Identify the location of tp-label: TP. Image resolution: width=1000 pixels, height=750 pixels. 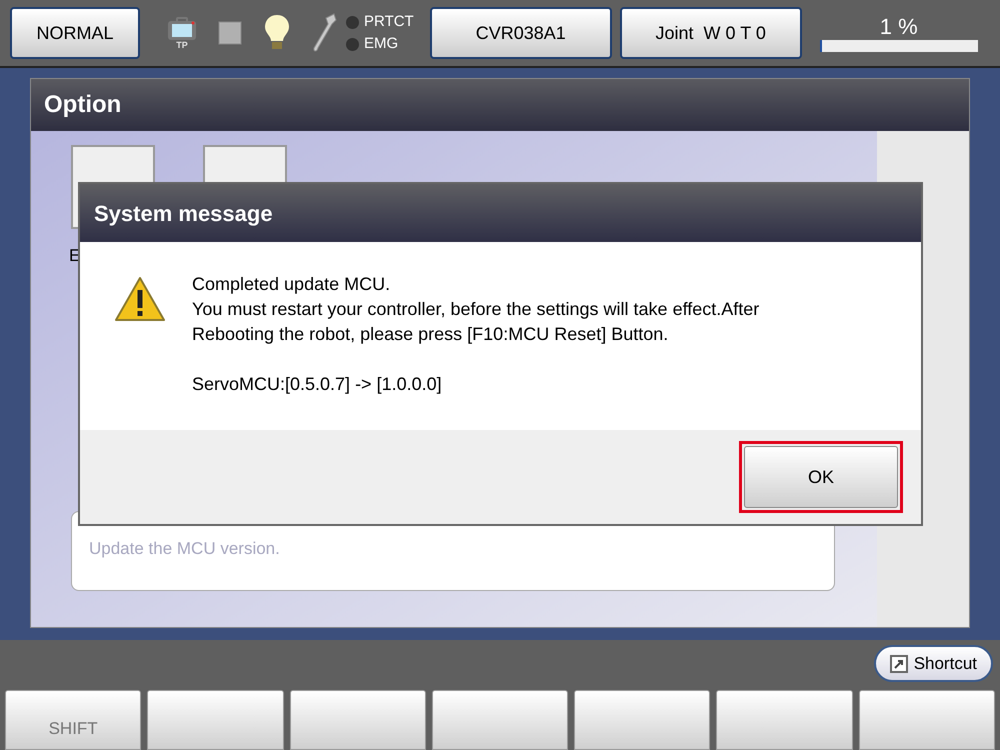
(182, 45).